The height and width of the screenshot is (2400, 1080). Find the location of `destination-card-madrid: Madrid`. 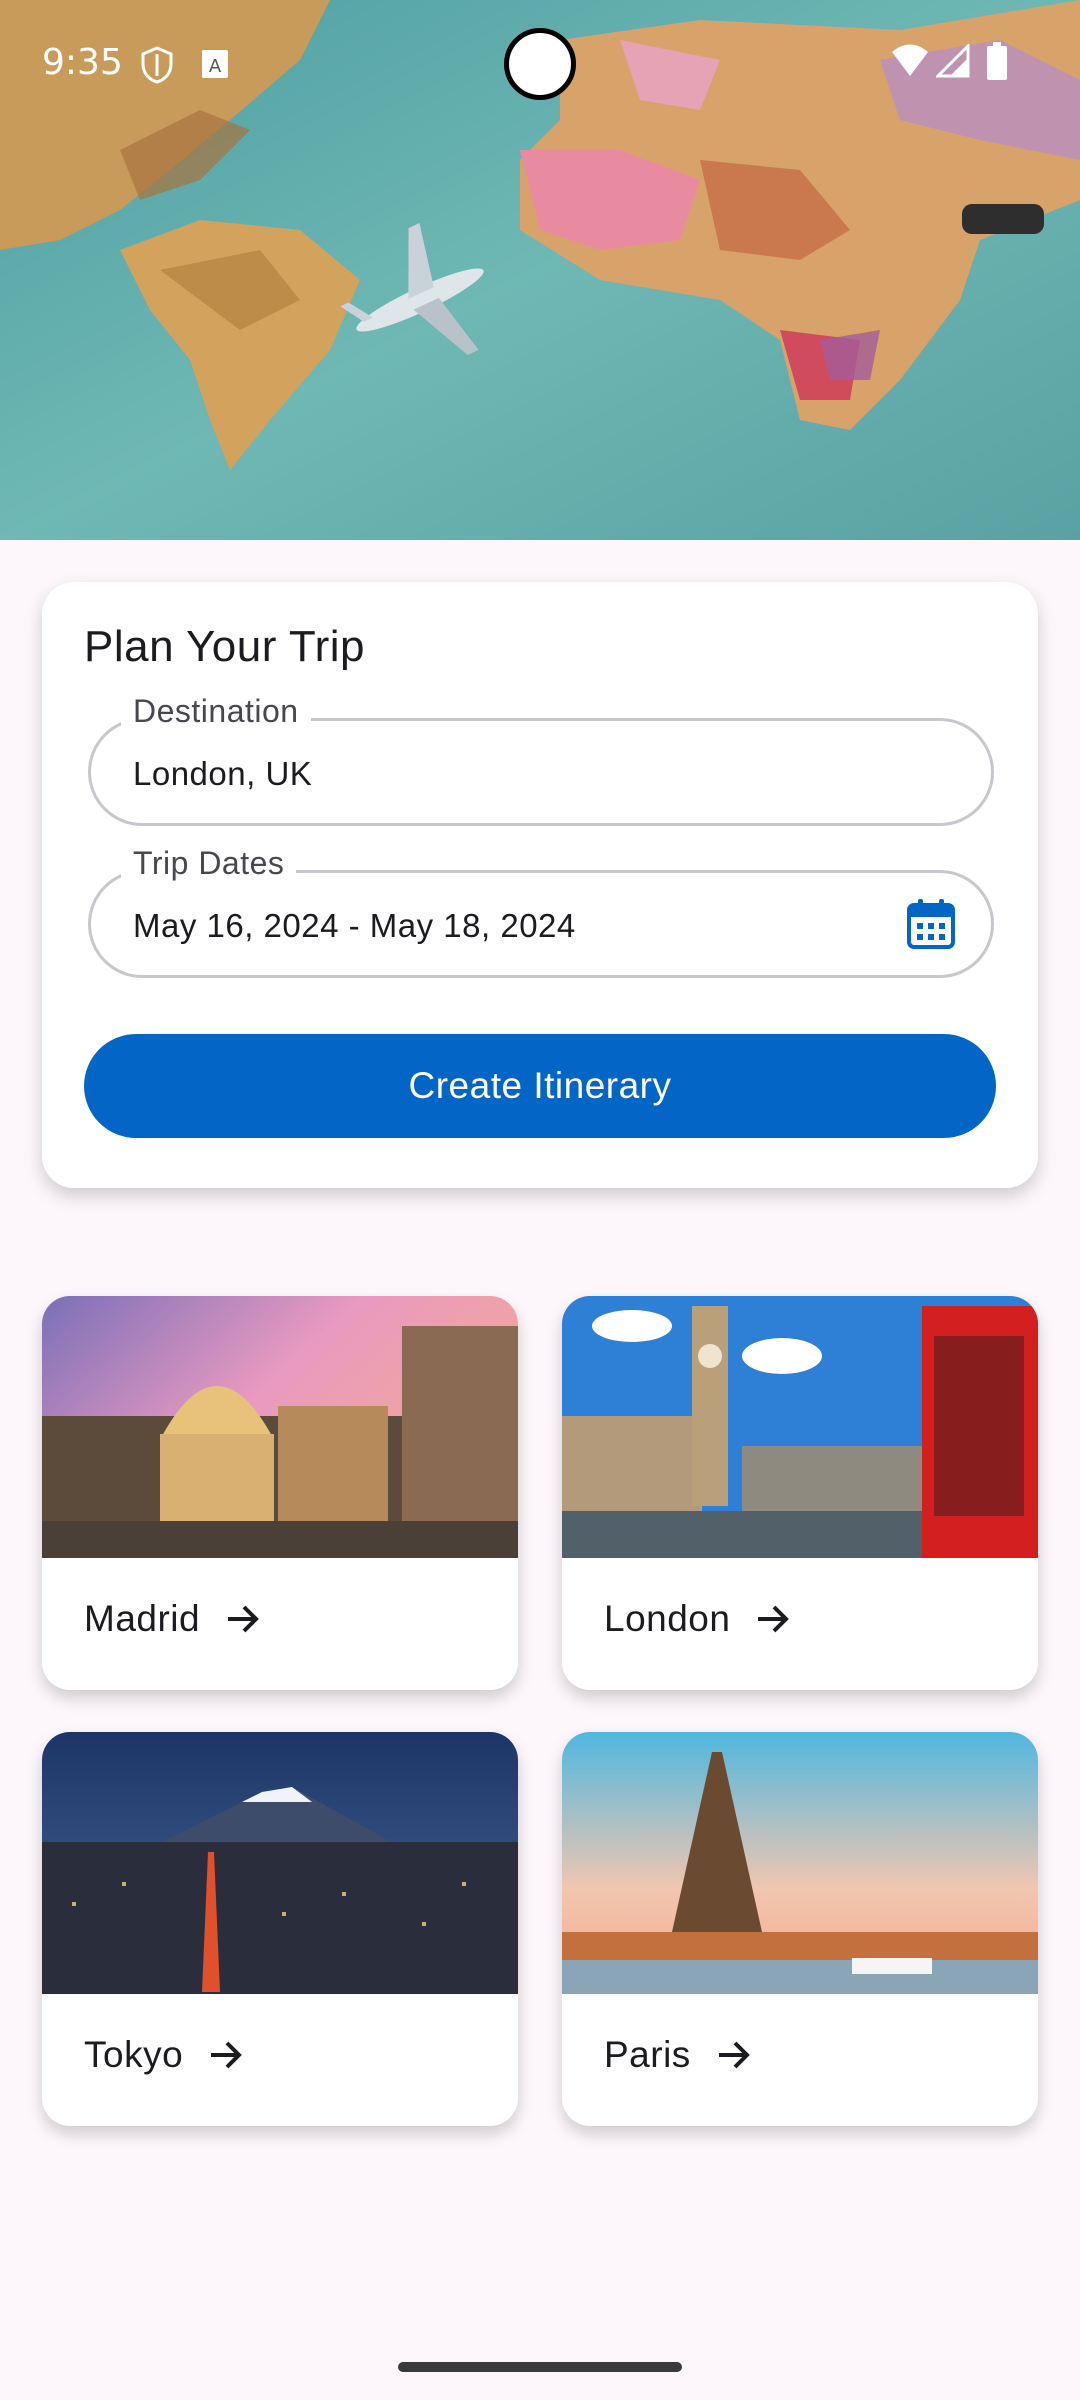

destination-card-madrid: Madrid is located at coordinates (280, 1493).